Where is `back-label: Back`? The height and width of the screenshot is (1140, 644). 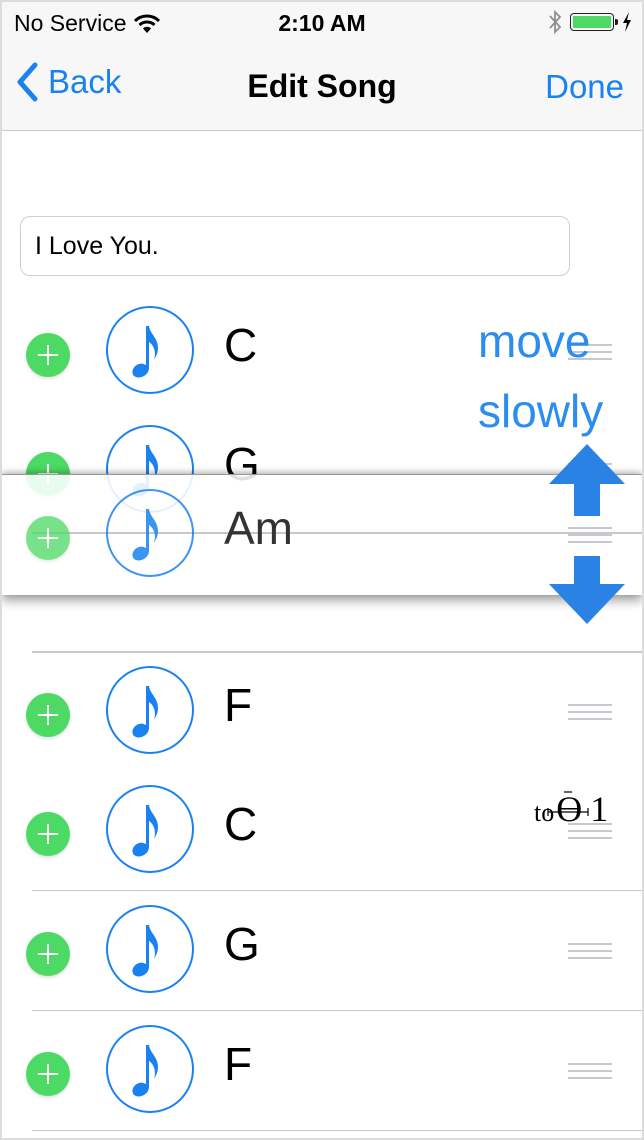 back-label: Back is located at coordinates (85, 81).